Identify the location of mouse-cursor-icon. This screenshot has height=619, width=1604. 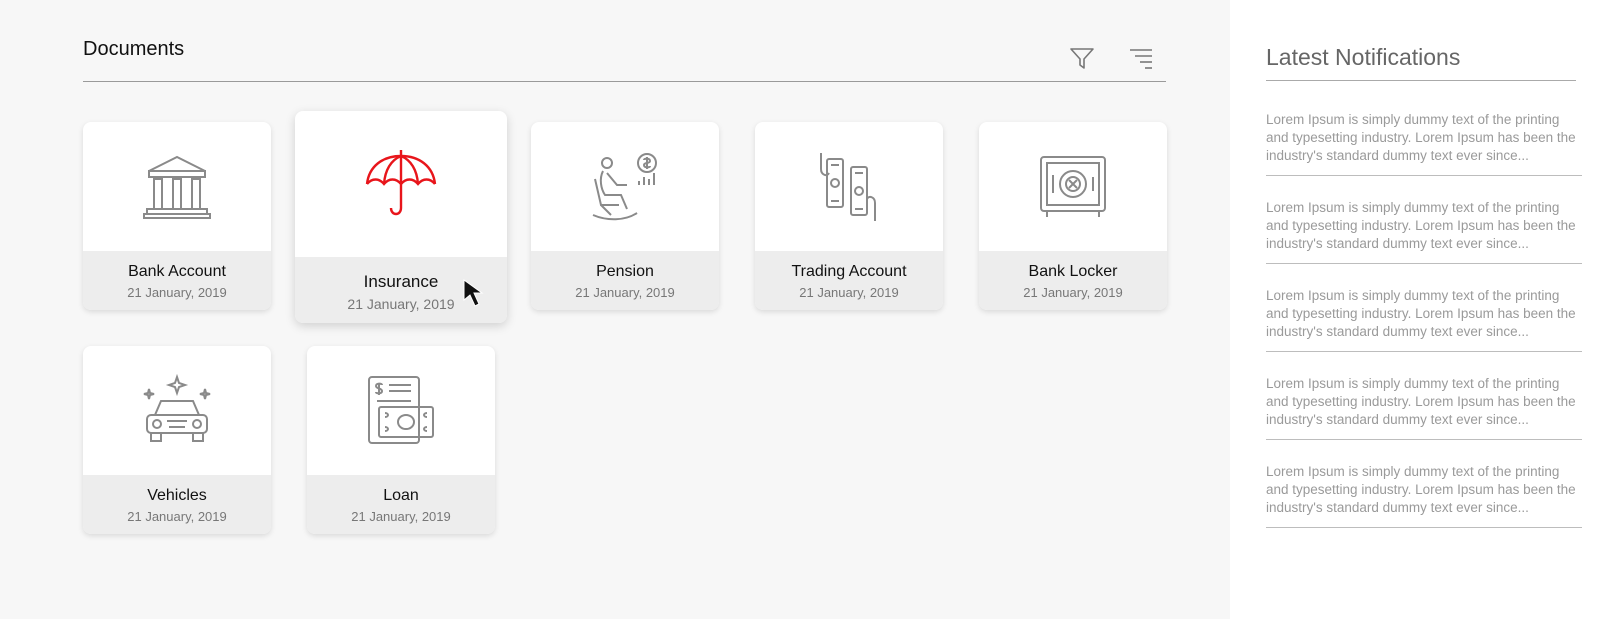
(475, 293).